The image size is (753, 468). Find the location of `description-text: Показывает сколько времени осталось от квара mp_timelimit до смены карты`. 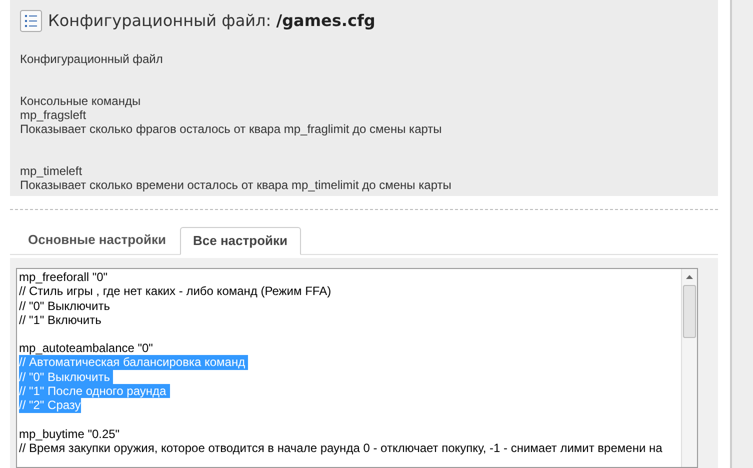

description-text: Показывает сколько времени осталось от квара mp_timelimit до смены карты is located at coordinates (236, 185).